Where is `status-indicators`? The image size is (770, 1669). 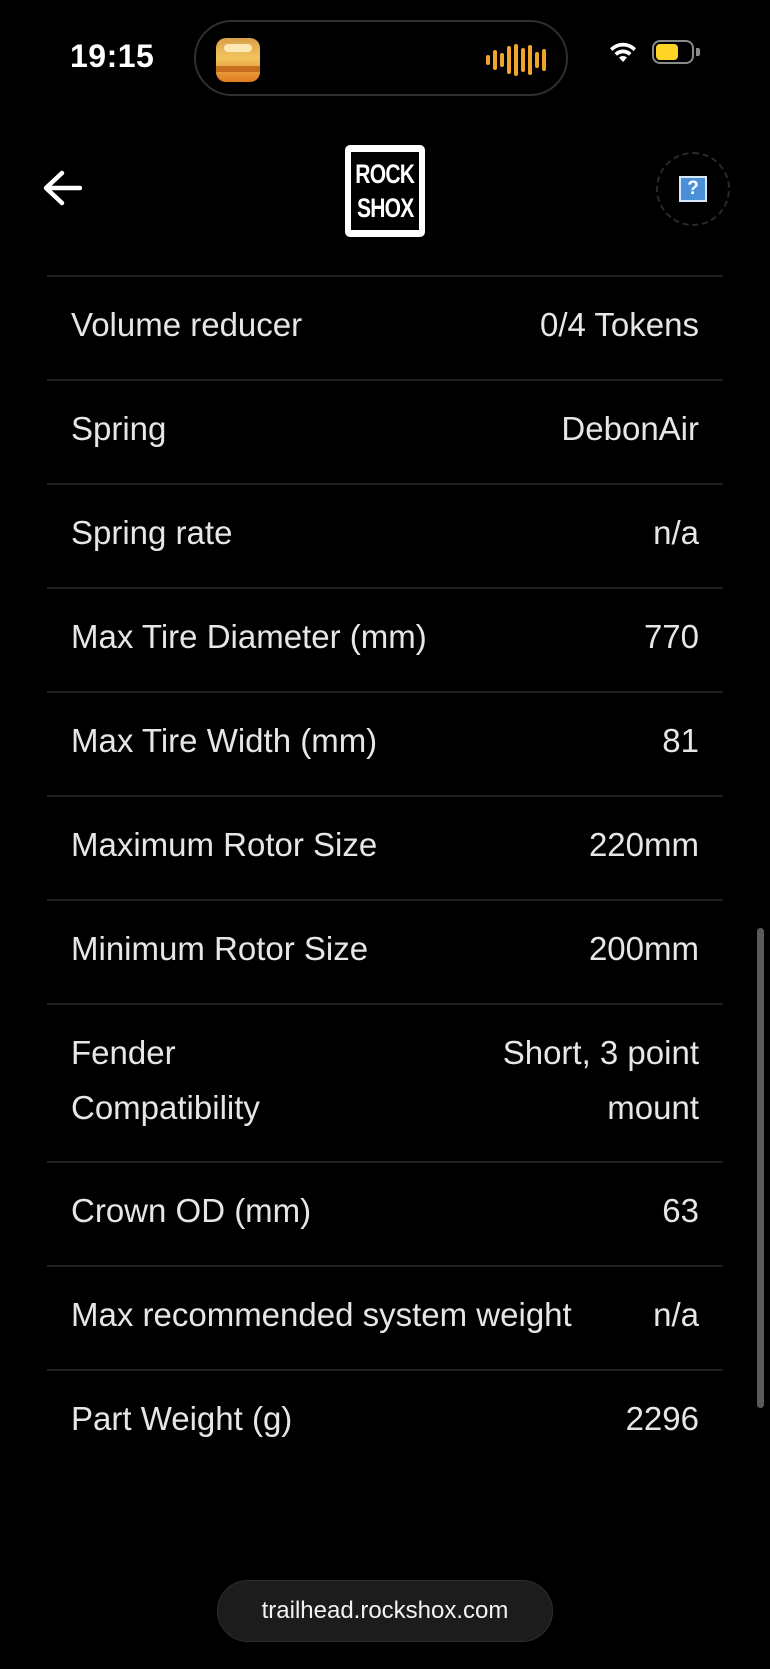
status-indicators is located at coordinates (654, 52).